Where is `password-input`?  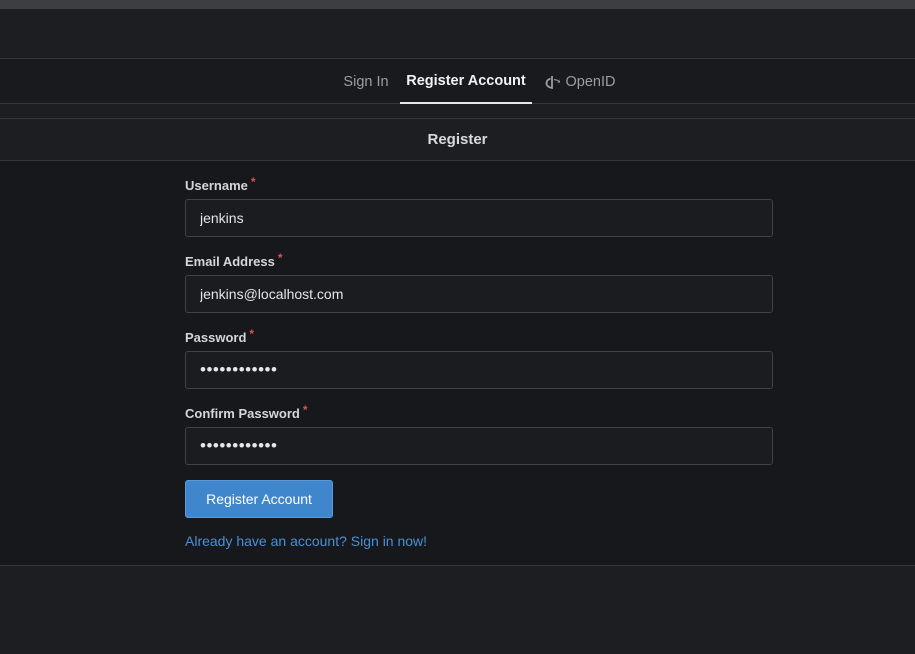 password-input is located at coordinates (479, 370).